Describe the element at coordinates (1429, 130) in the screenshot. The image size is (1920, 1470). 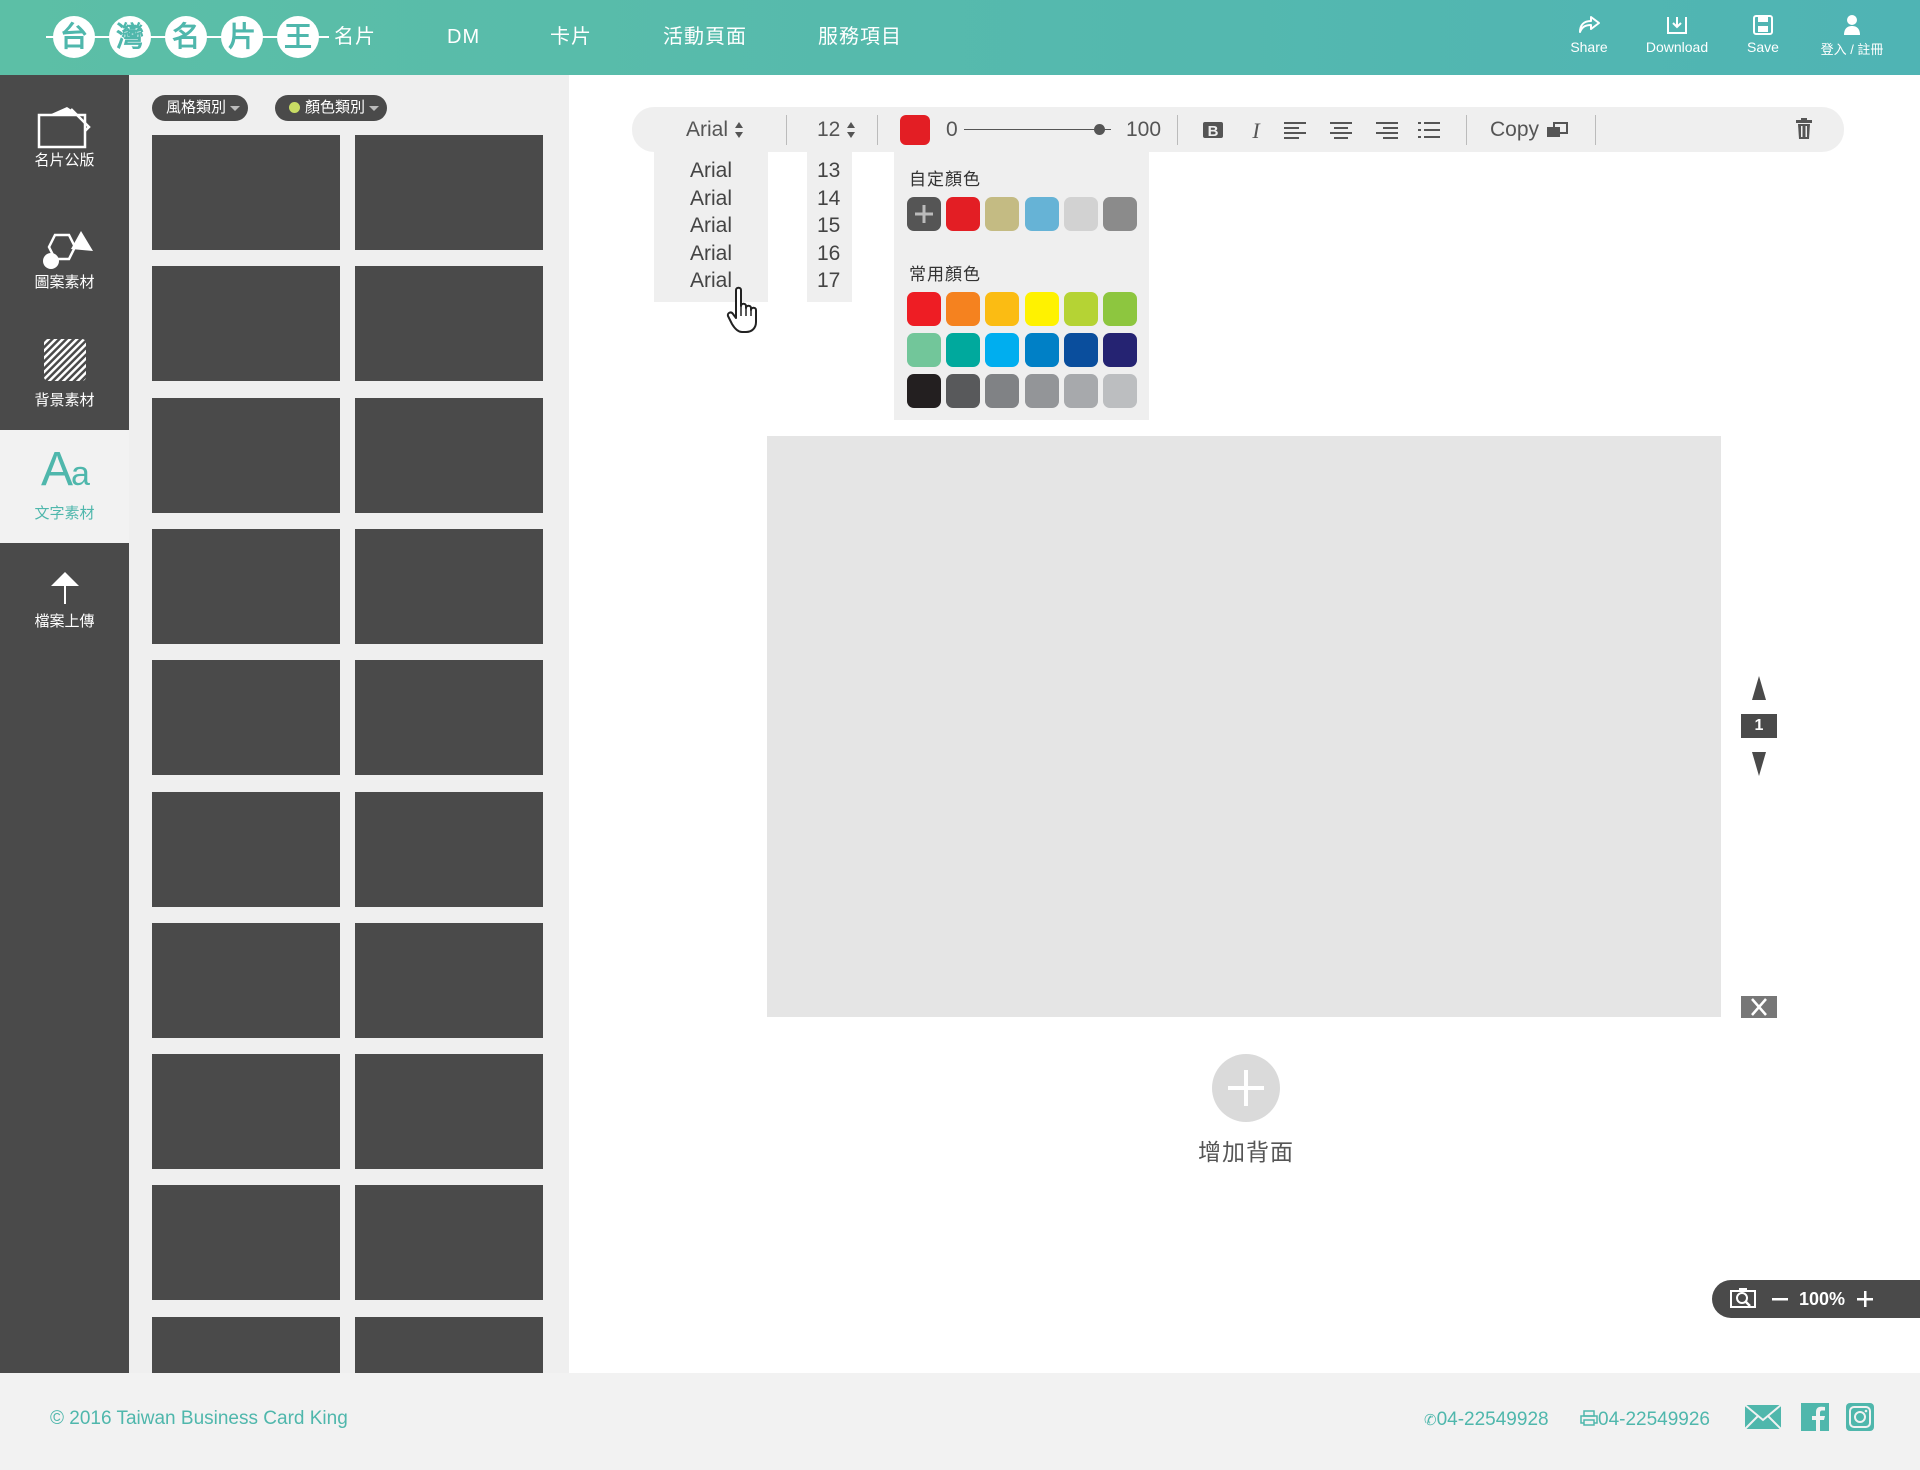
I see `bullet-list-icon` at that location.